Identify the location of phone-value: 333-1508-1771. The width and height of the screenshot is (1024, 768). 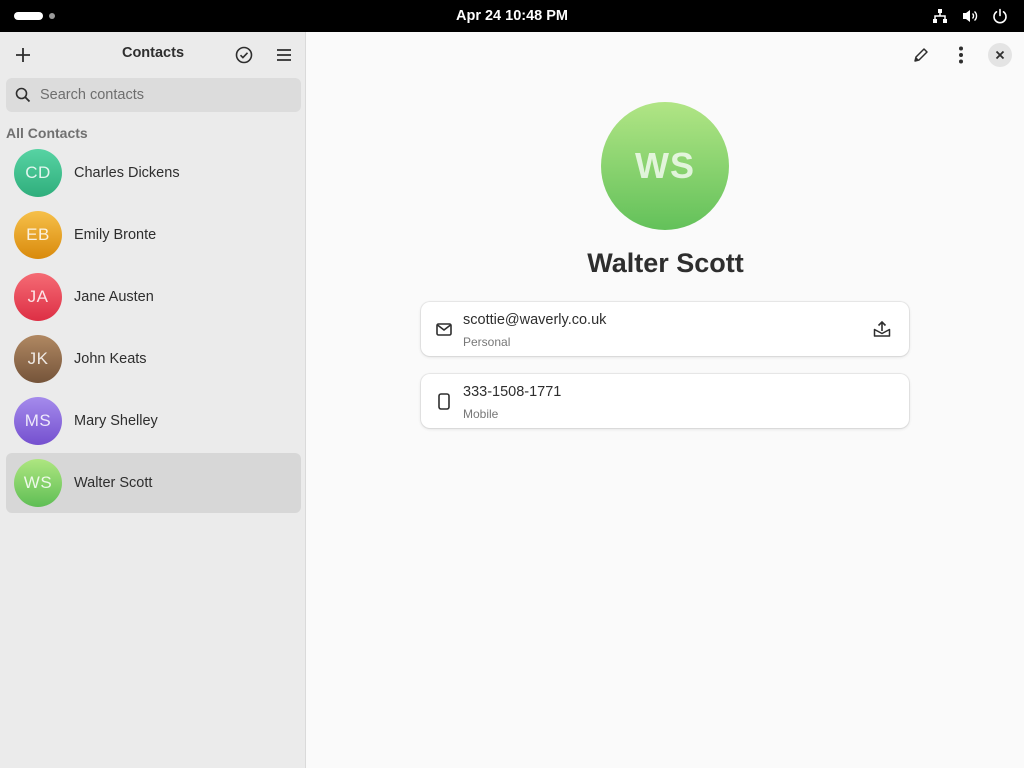
(512, 392).